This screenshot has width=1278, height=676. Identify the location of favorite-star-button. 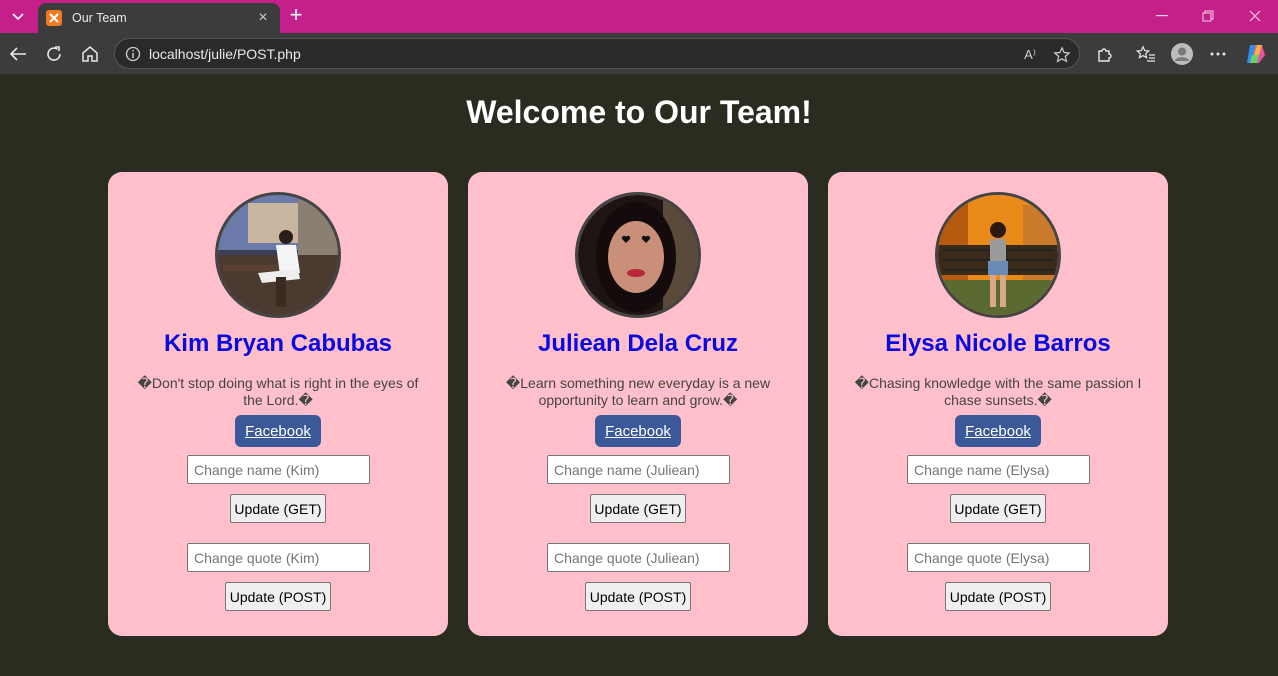
(1062, 55).